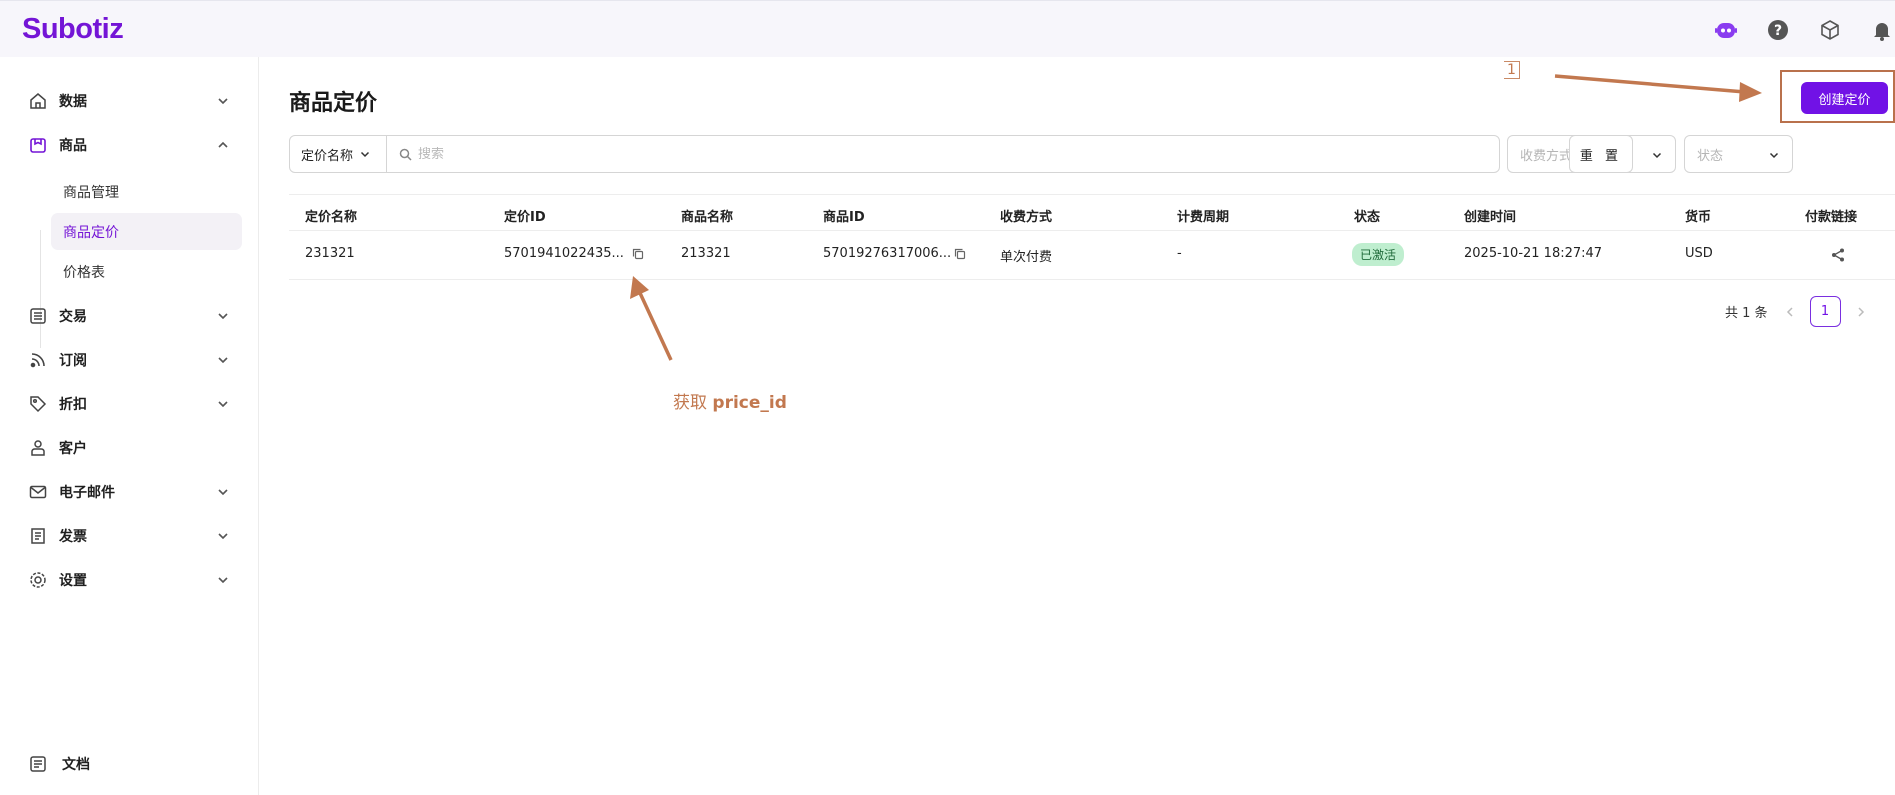  Describe the element at coordinates (1026, 257) in the screenshot. I see `cell-charge-method: 单次付费` at that location.